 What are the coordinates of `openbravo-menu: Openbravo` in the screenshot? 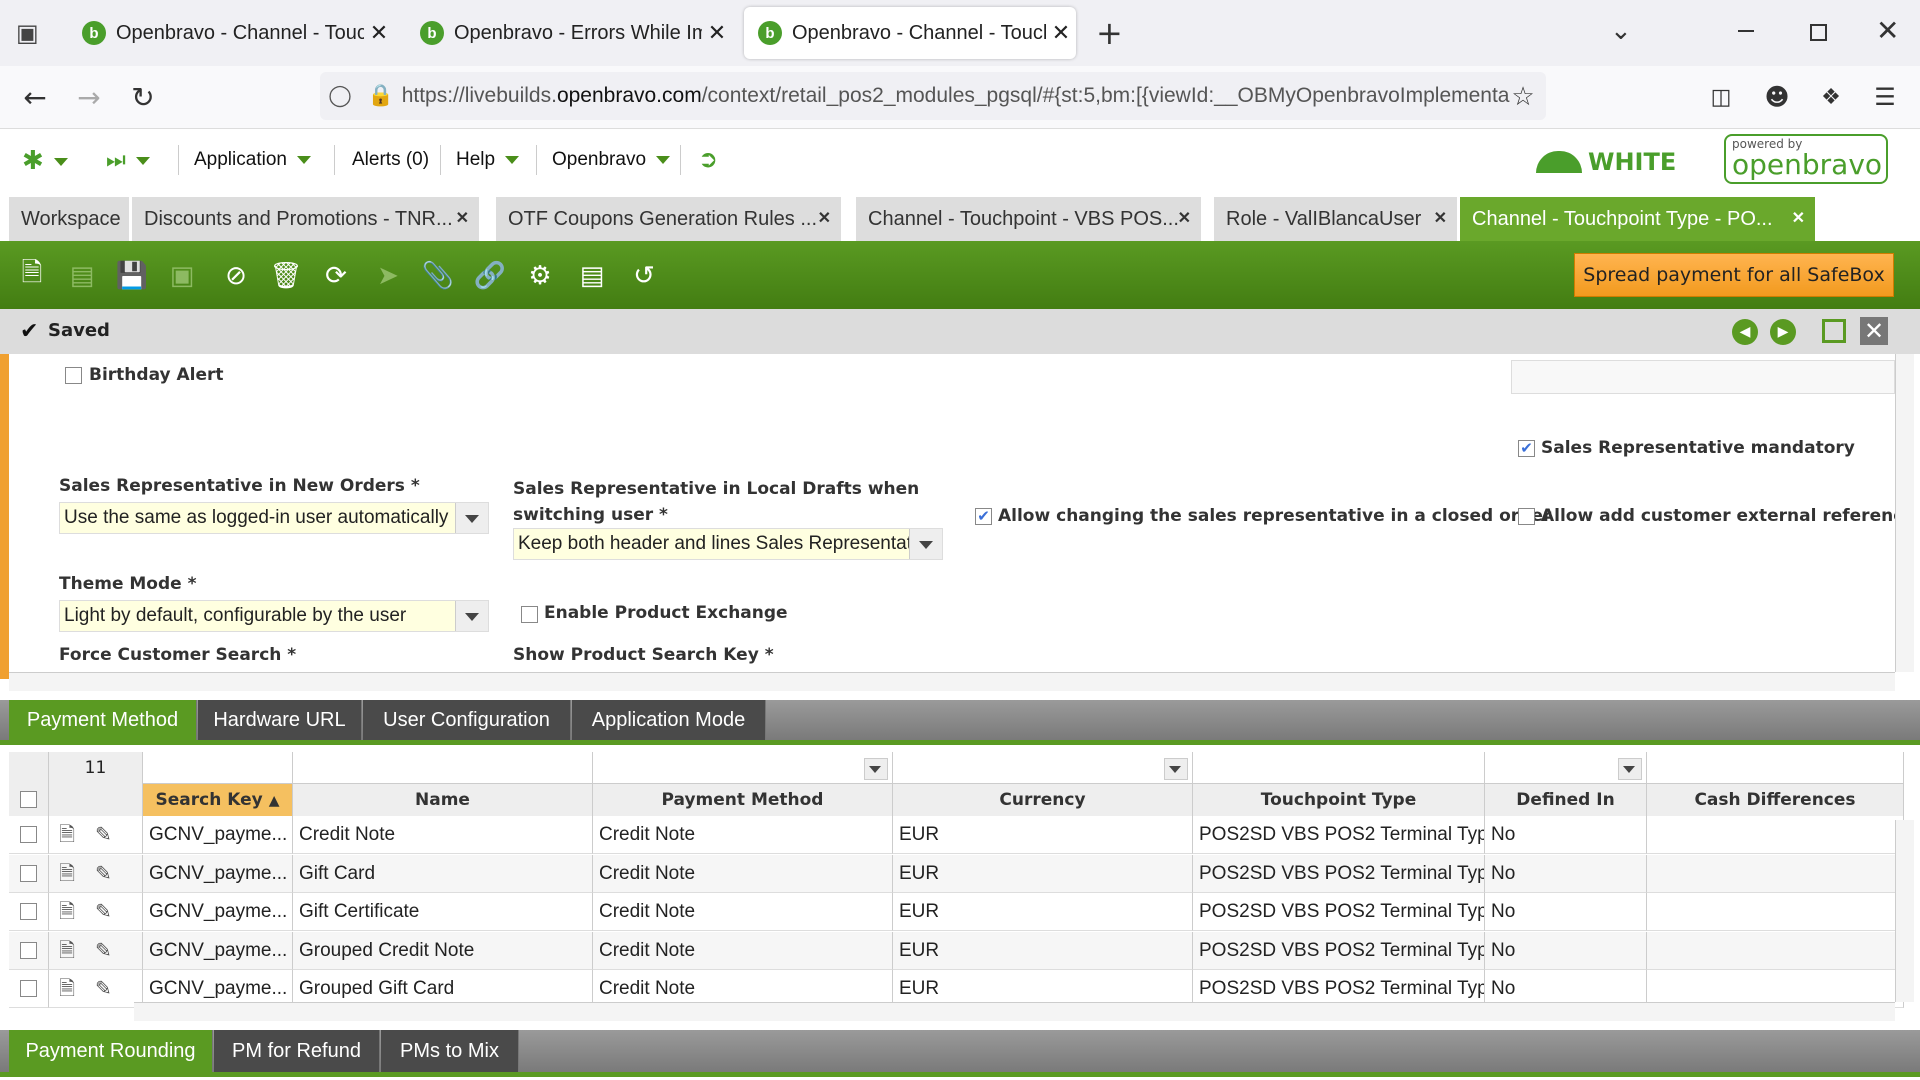 It's located at (611, 160).